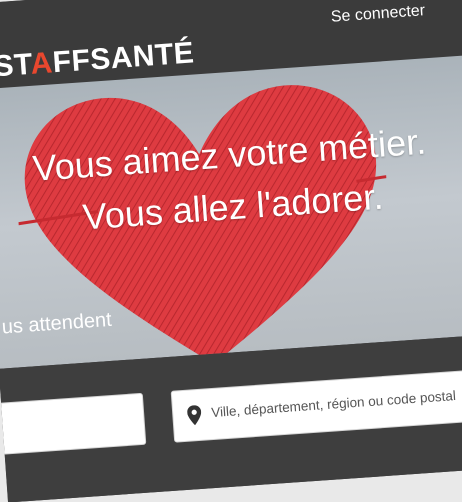 Image resolution: width=462 pixels, height=502 pixels. Describe the element at coordinates (16, 65) in the screenshot. I see `logo-text-start: ST` at that location.